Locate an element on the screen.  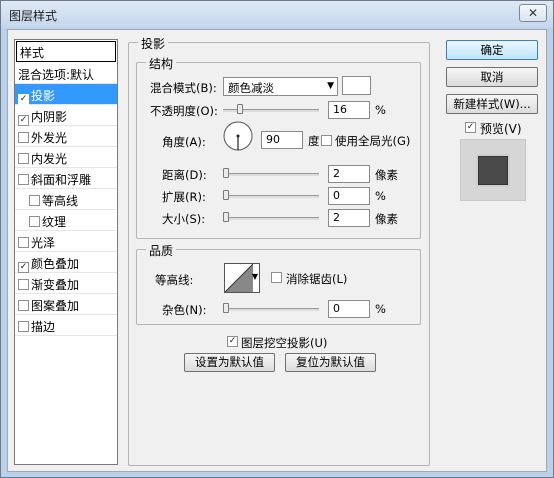
contour-picker: ▼ is located at coordinates (242, 278).